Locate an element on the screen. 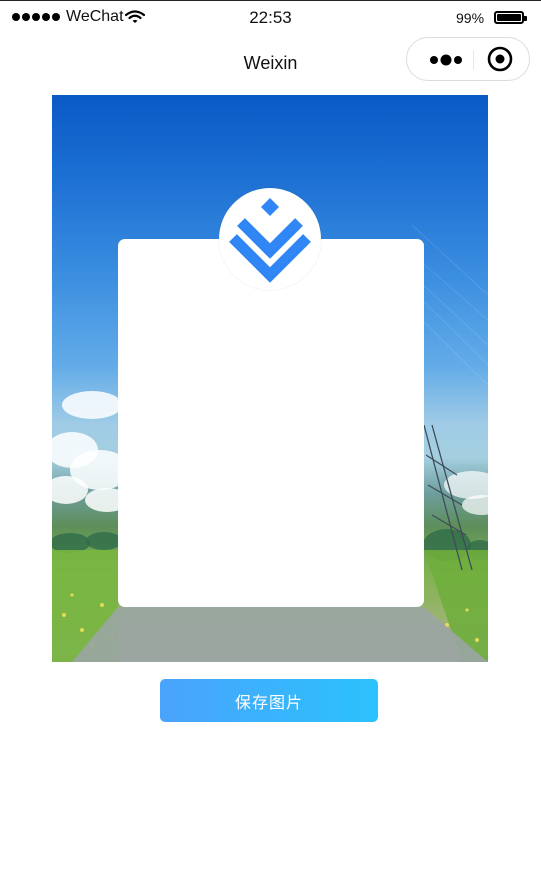 The image size is (541, 883). nav-bar: Weixin is located at coordinates (270, 62).